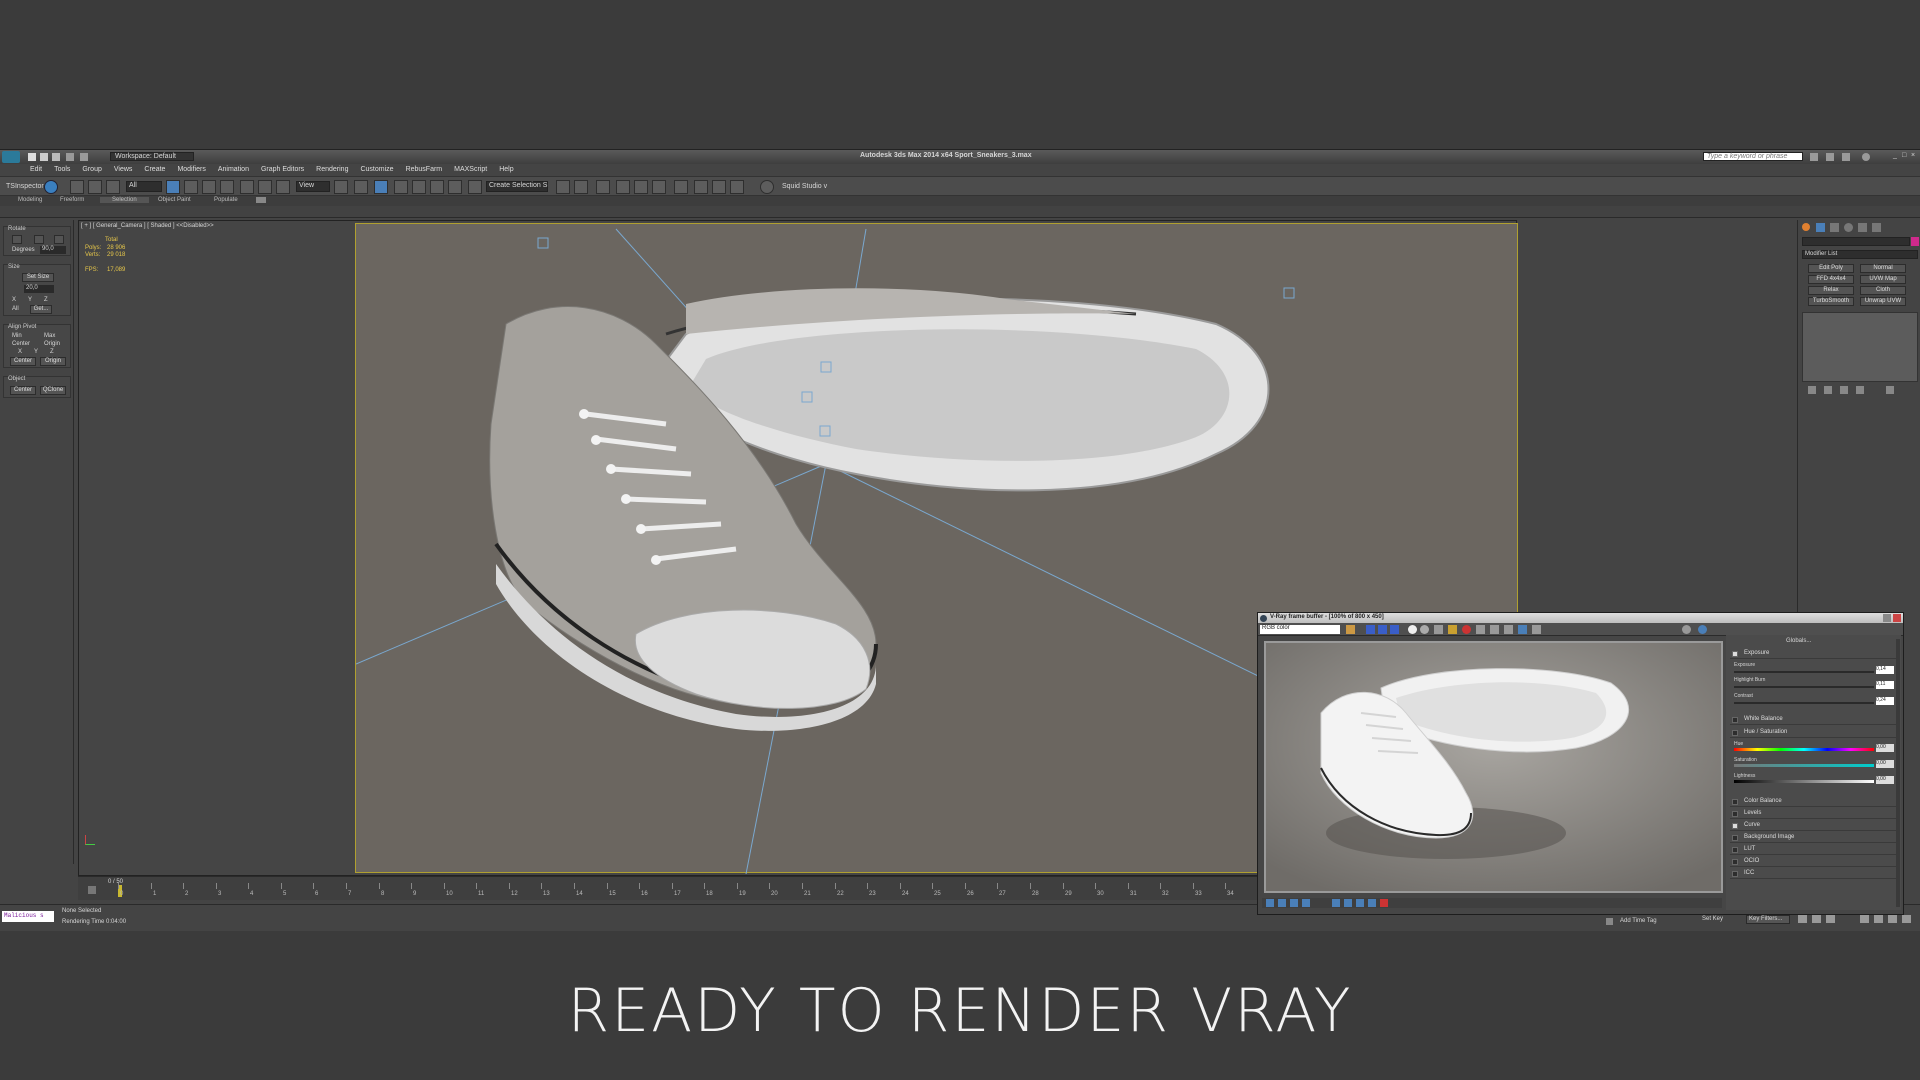  Describe the element at coordinates (1804, 781) in the screenshot. I see `lightness-slider` at that location.